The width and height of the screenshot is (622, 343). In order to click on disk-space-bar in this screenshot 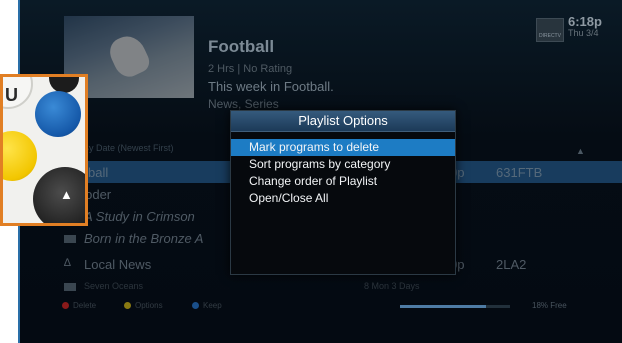, I will do `click(455, 306)`.